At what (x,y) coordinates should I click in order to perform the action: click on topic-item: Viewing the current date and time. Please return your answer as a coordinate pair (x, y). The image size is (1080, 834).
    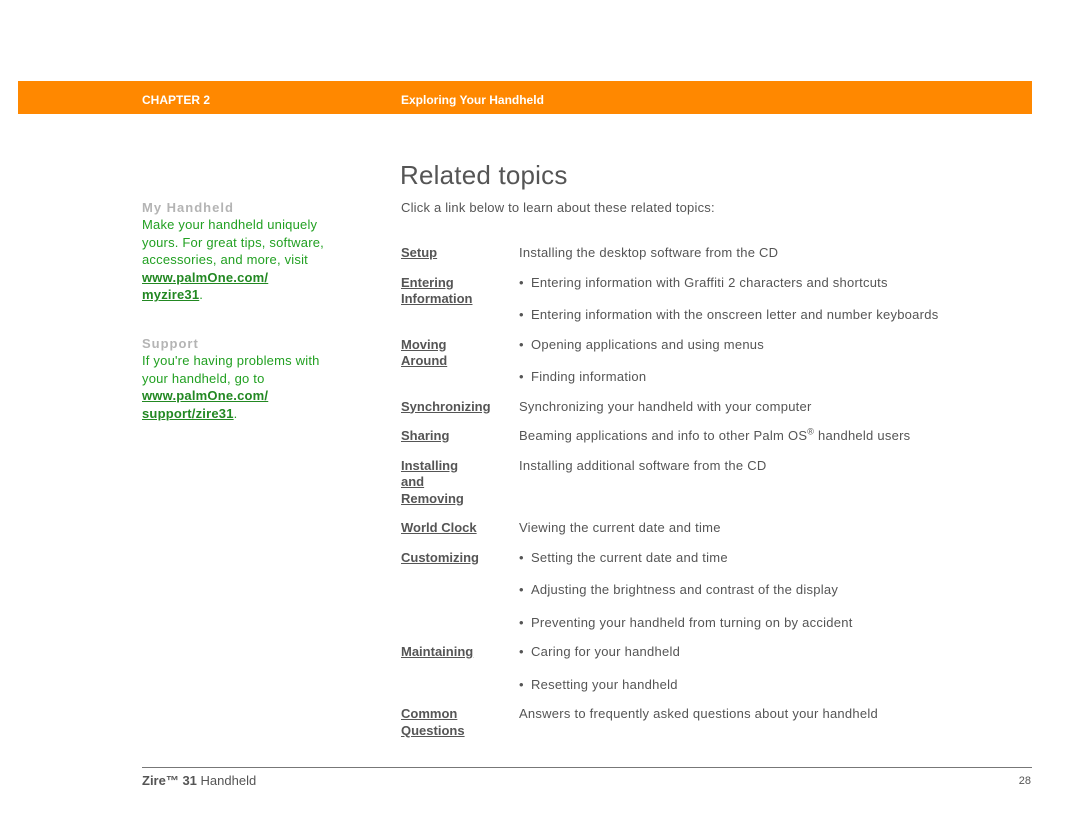
    Looking at the image, I should click on (770, 528).